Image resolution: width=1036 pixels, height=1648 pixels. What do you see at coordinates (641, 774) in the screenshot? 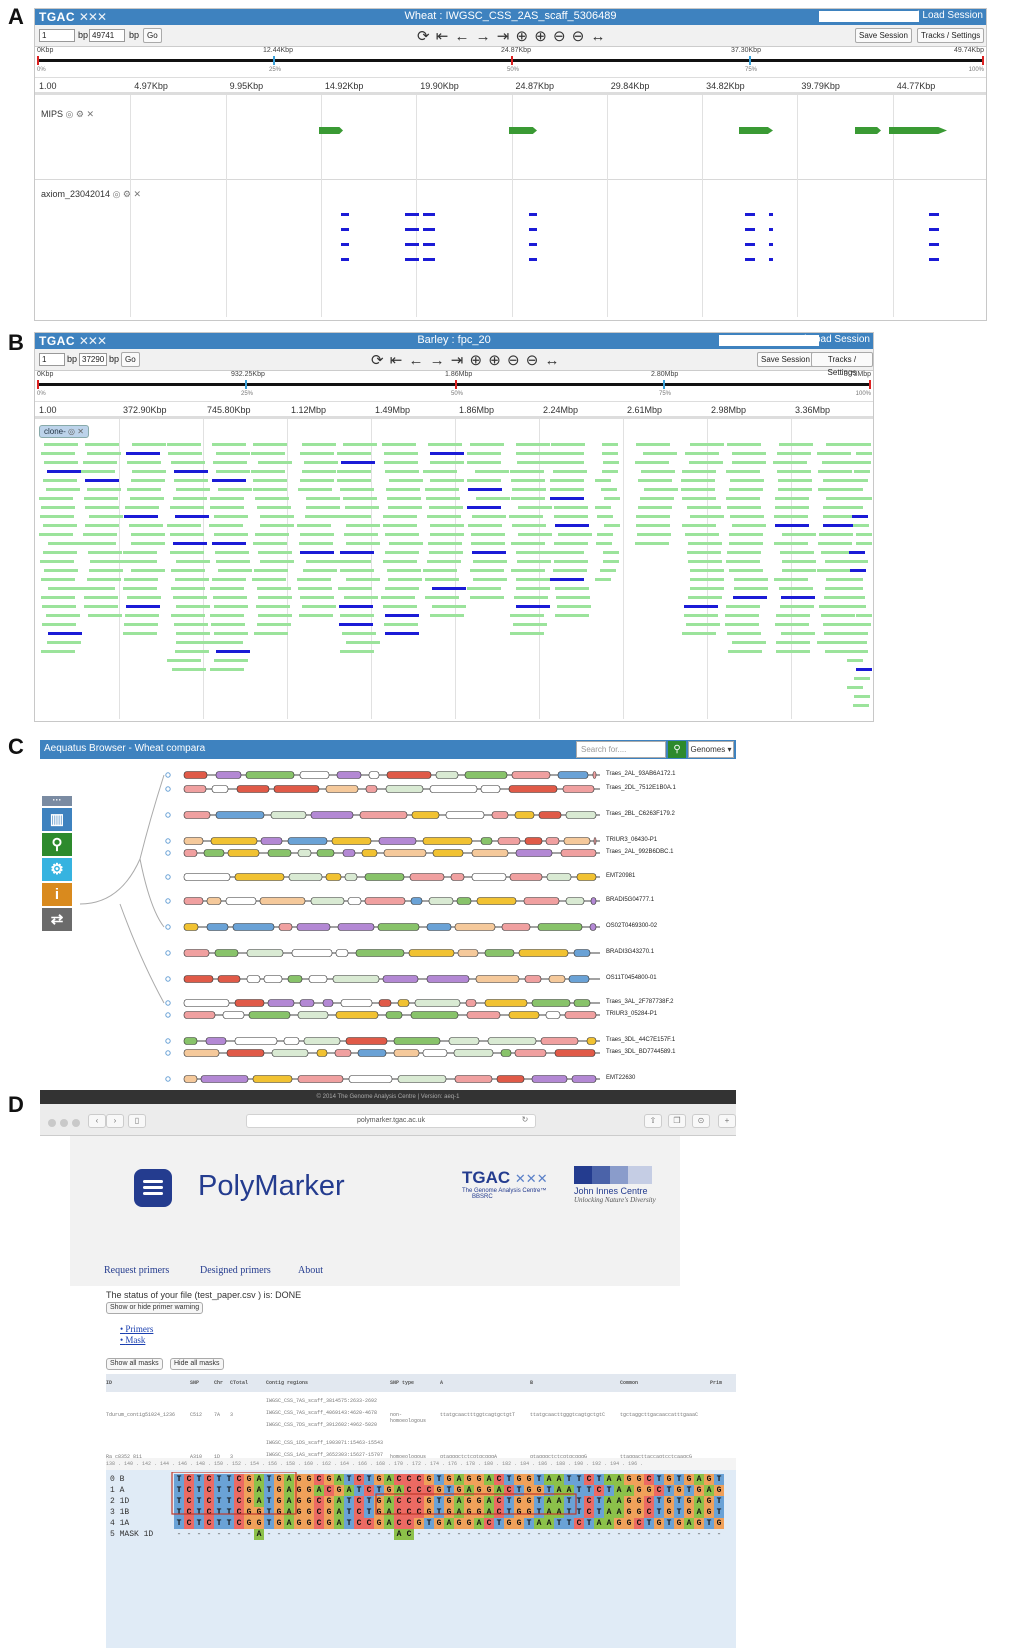
I see `gene-label: Traes_2AL_93AB6A172.1` at bounding box center [641, 774].